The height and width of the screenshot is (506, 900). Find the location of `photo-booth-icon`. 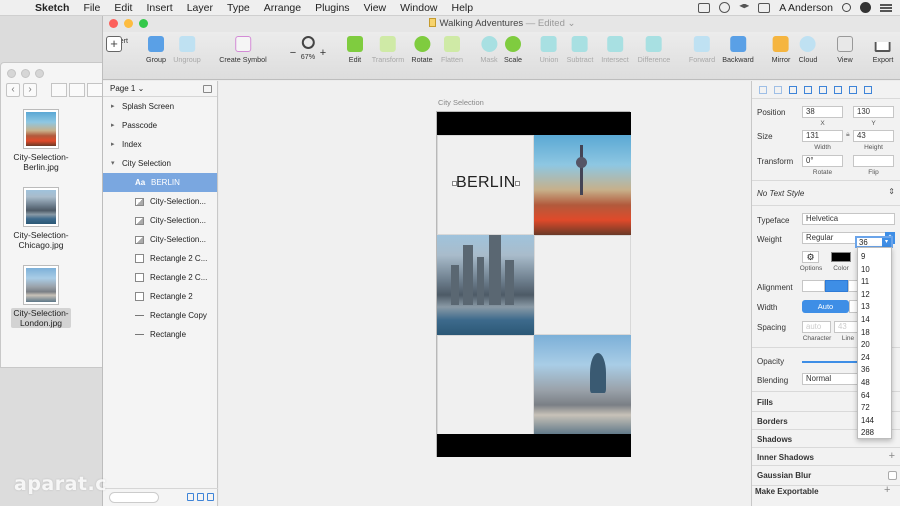

photo-booth-icon is located at coordinates (704, 7).